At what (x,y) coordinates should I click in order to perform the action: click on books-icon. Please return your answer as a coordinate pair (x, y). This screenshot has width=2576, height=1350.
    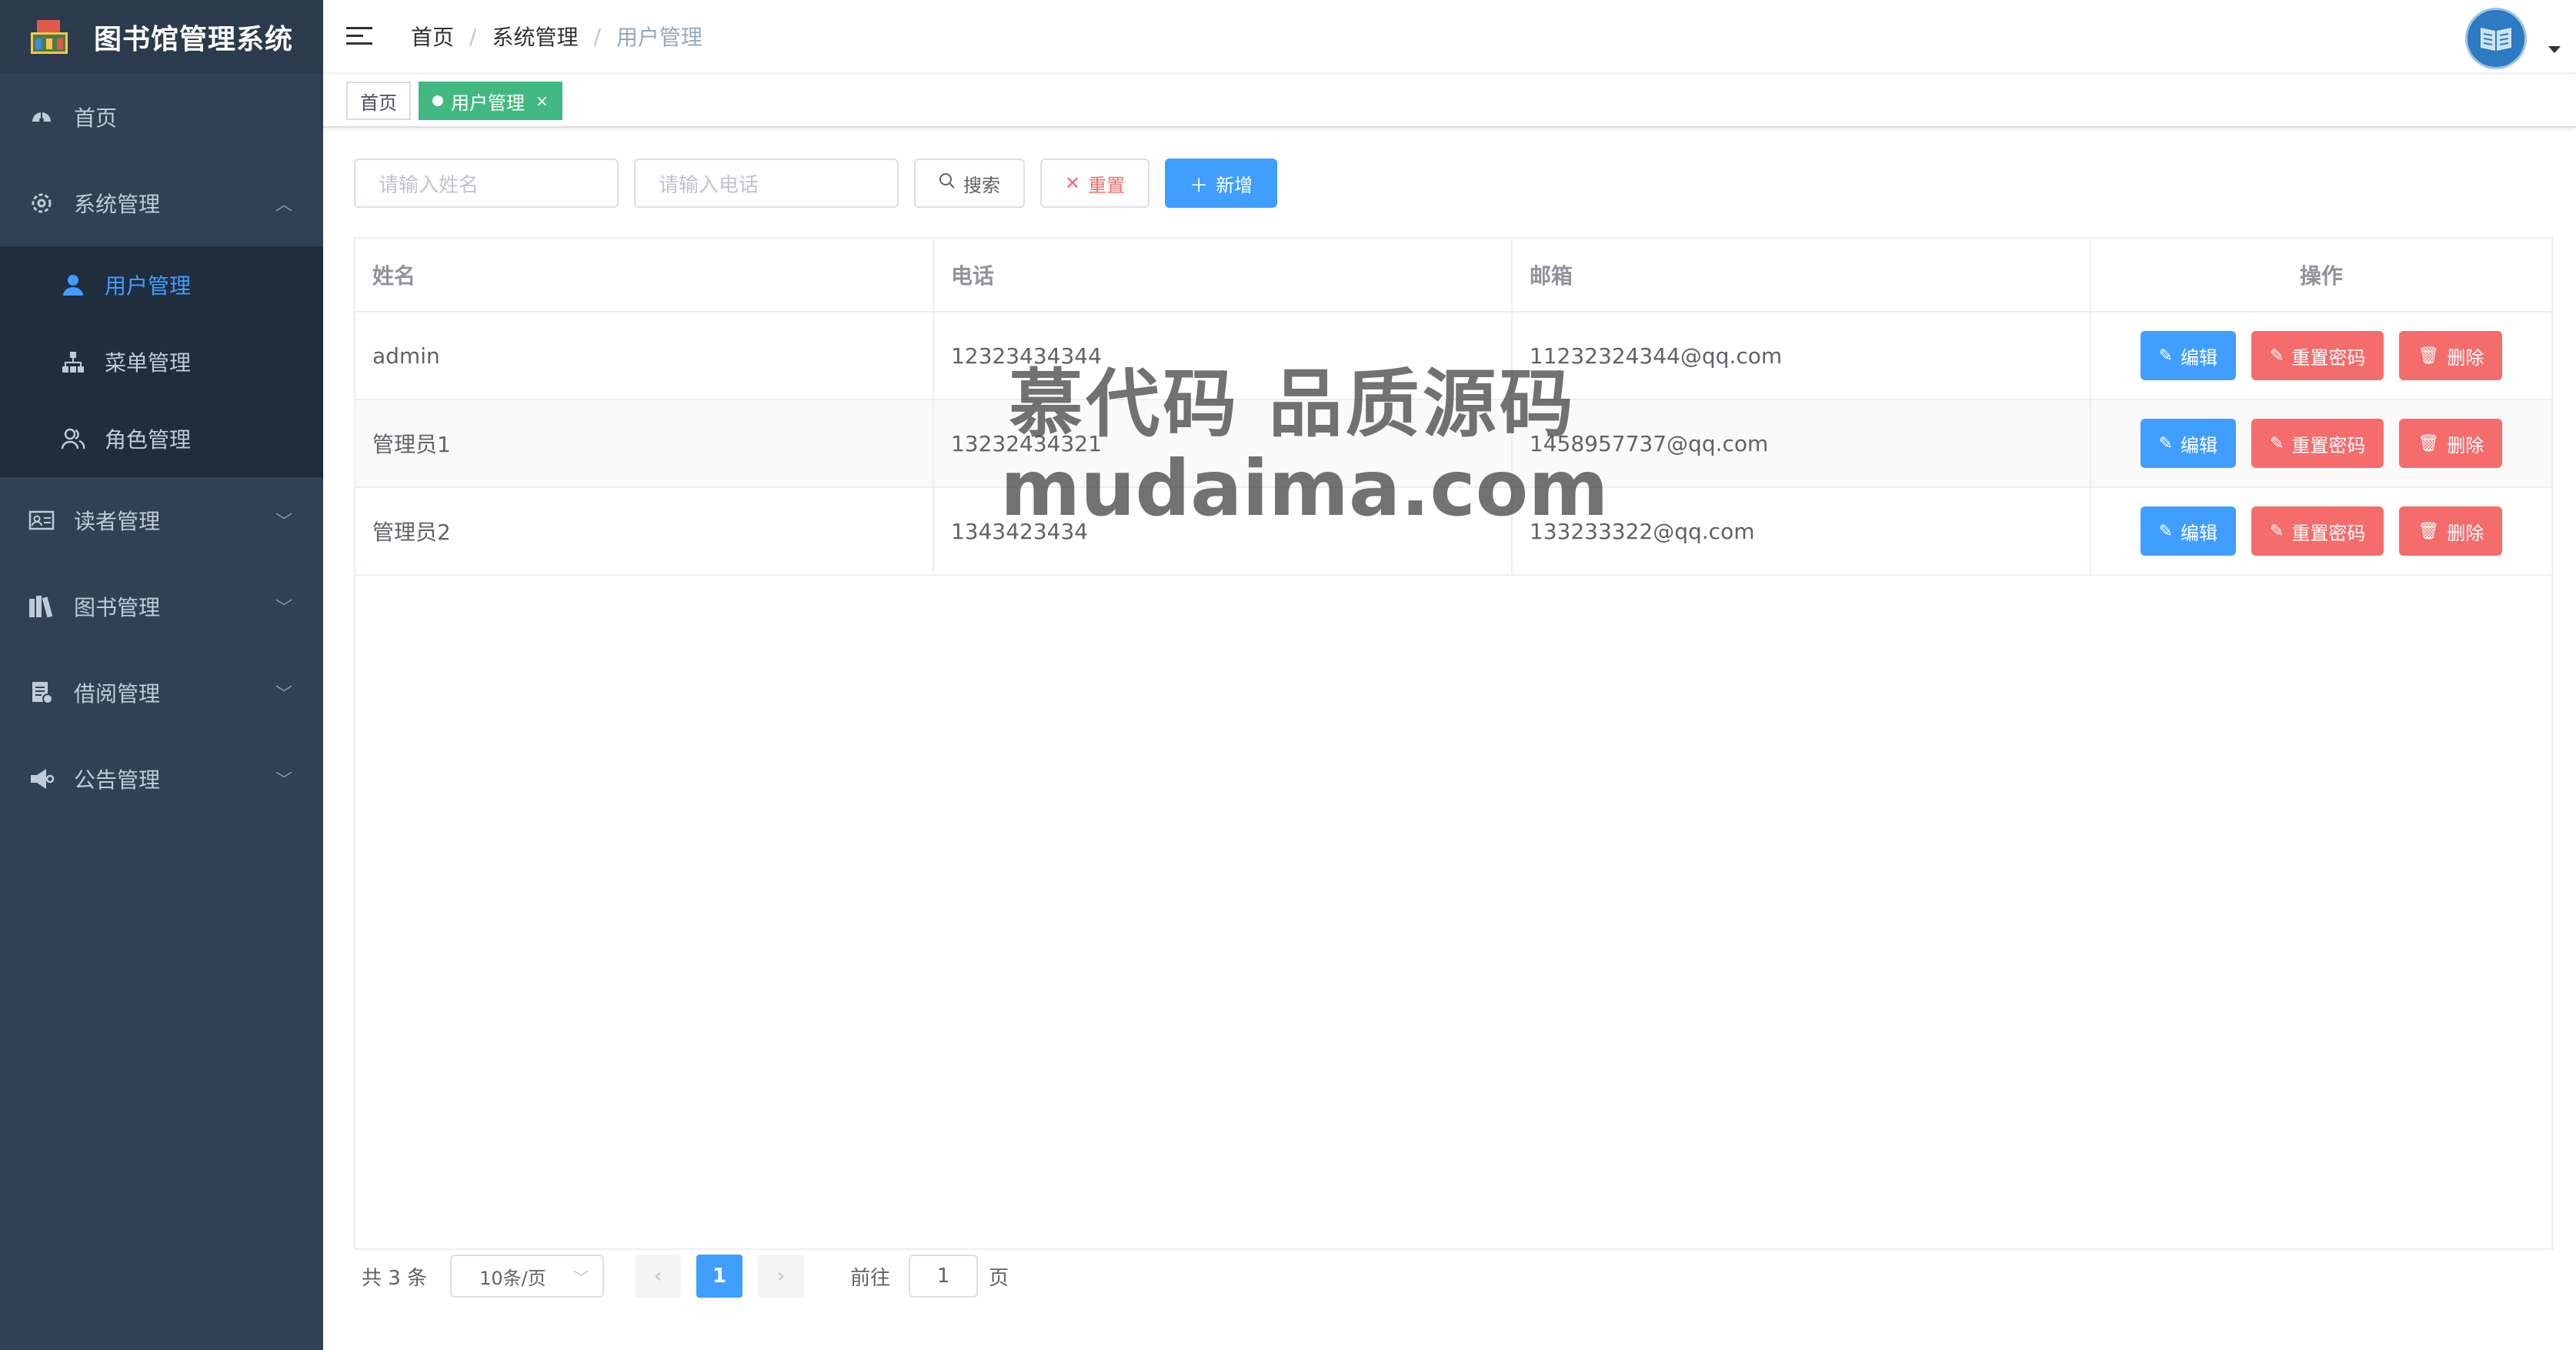
    Looking at the image, I should click on (41, 606).